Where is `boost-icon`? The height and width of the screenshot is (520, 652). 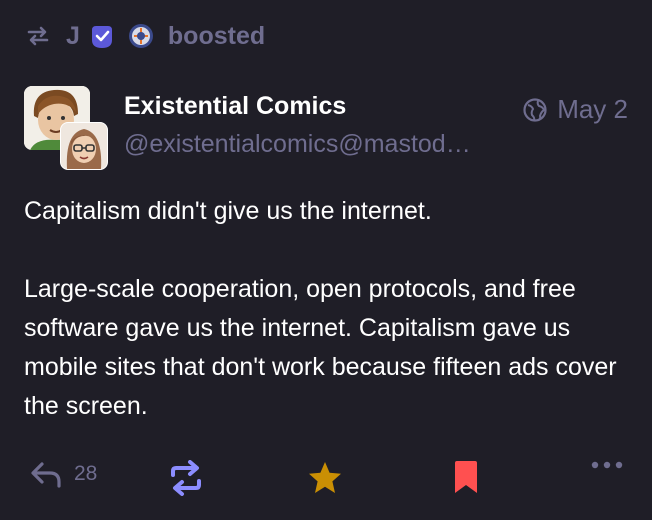
boost-icon is located at coordinates (186, 478).